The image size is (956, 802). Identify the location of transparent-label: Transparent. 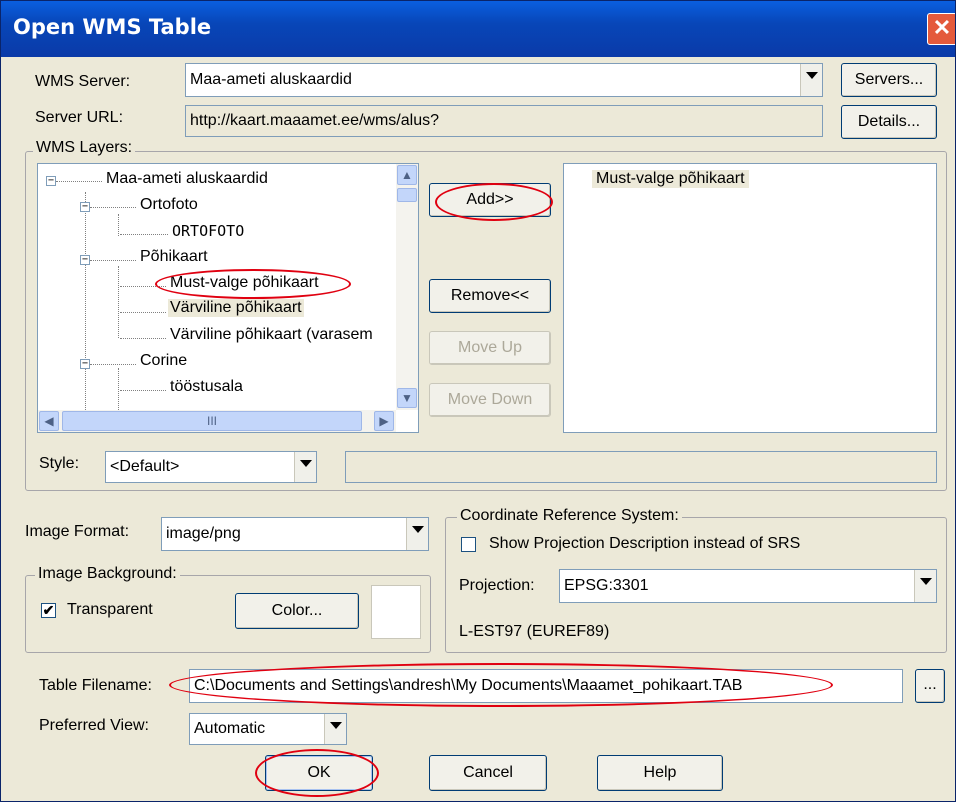
(110, 609).